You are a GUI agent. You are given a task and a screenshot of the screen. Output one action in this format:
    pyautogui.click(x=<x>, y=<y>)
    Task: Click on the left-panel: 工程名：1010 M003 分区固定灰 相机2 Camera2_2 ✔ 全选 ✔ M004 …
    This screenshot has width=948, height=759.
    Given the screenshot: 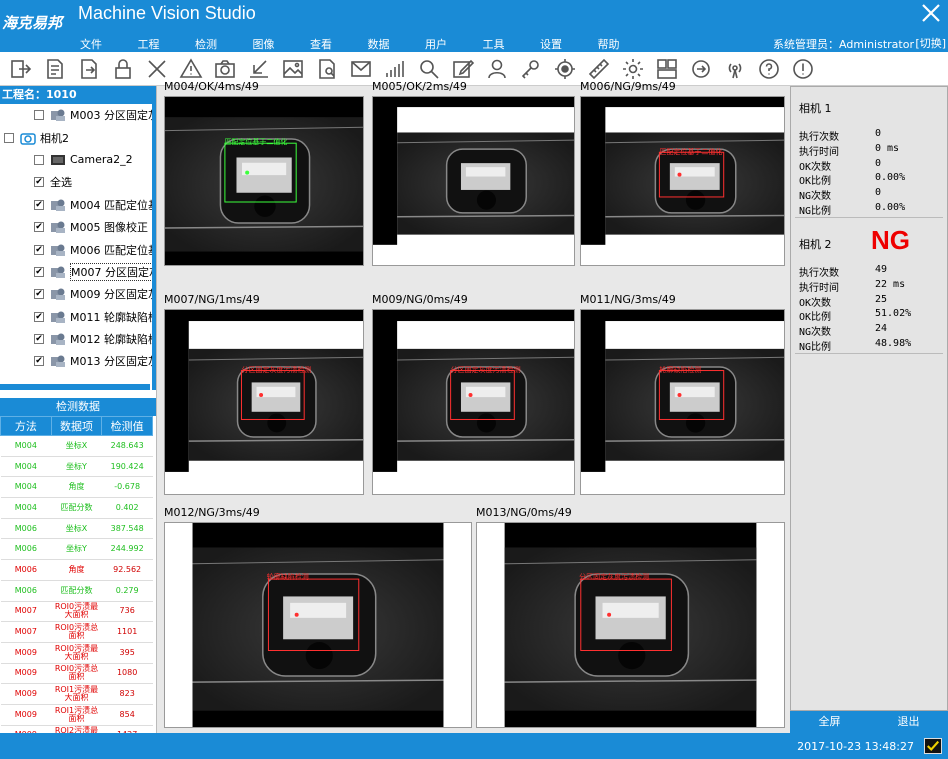 What is the action you would take?
    pyautogui.click(x=78, y=412)
    